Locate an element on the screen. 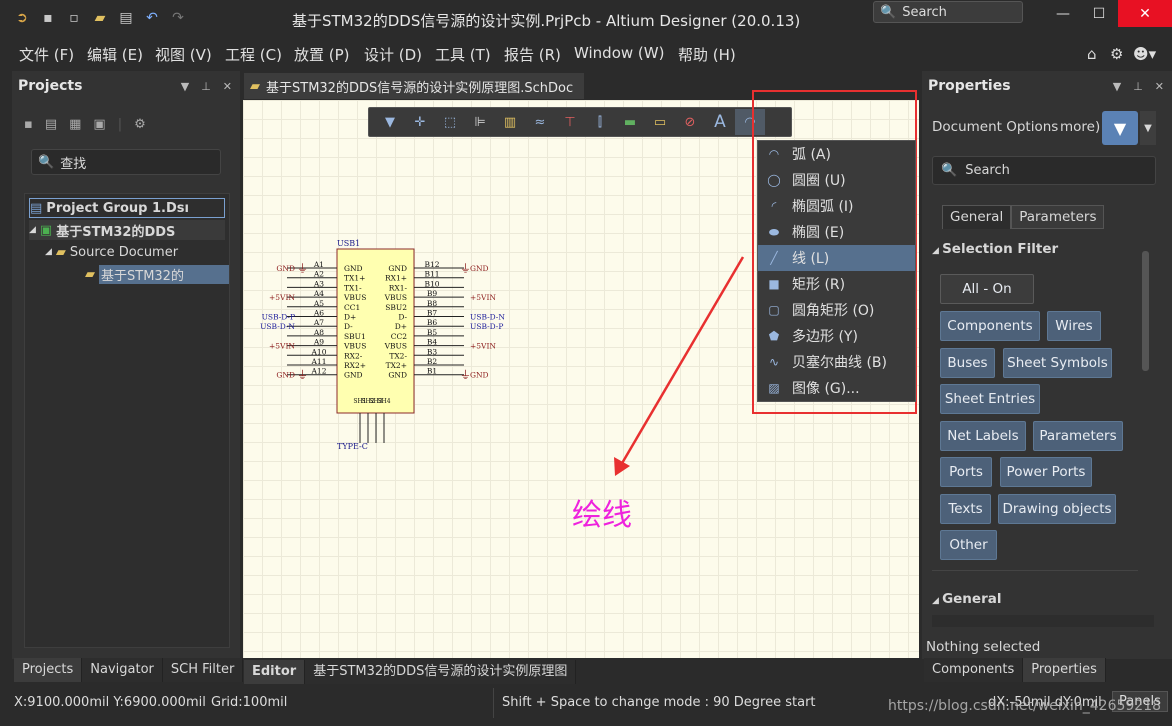 This screenshot has width=1172, height=726. close-button: ✕ is located at coordinates (1145, 13).